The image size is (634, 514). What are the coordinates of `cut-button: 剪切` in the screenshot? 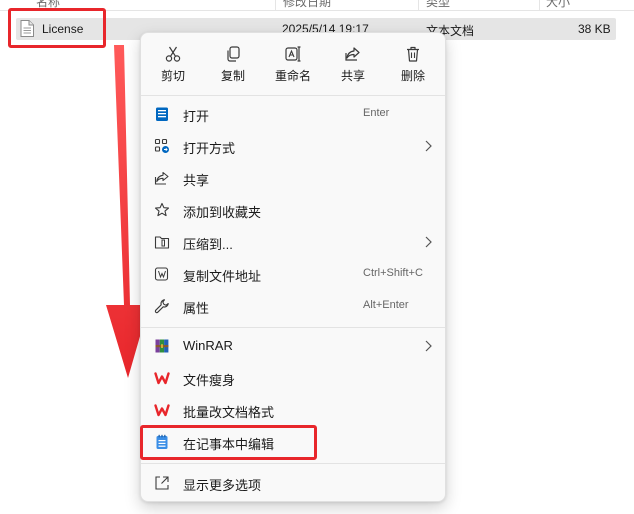 It's located at (173, 65).